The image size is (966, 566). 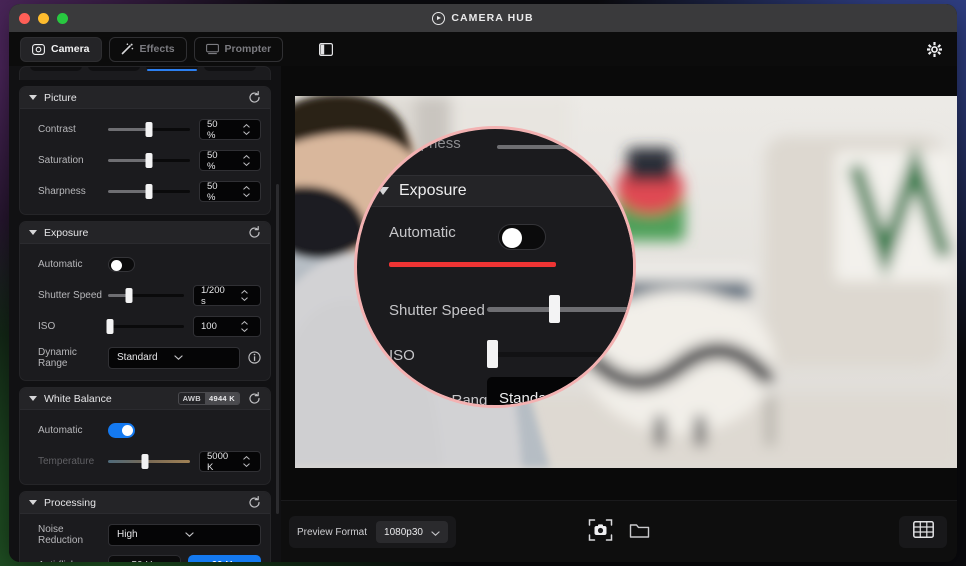 What do you see at coordinates (212, 191) in the screenshot?
I see `sharpness-value: 50 %` at bounding box center [212, 191].